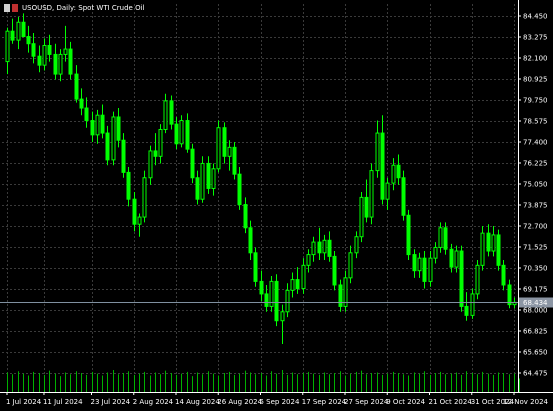  I want to click on price-tick-label: 83.275, so click(535, 38).